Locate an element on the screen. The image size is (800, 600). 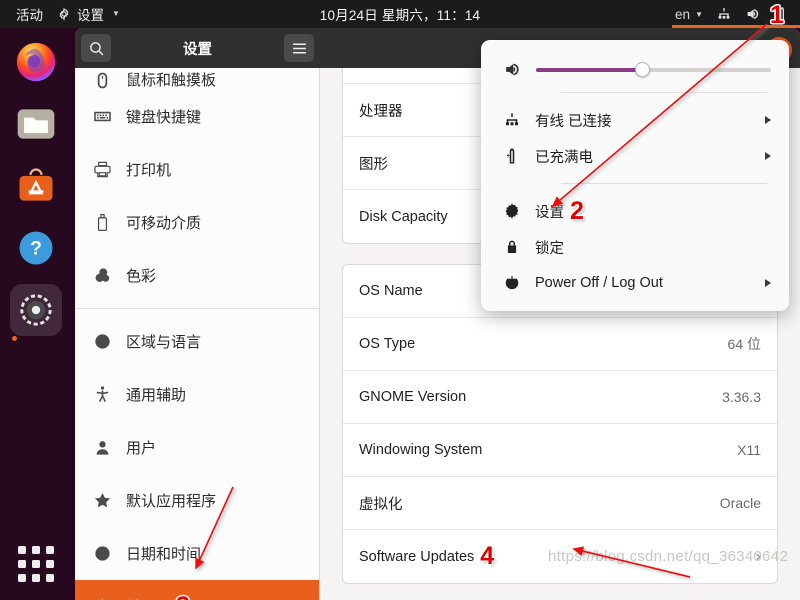
running-indicator-dot is located at coordinates (14, 338).